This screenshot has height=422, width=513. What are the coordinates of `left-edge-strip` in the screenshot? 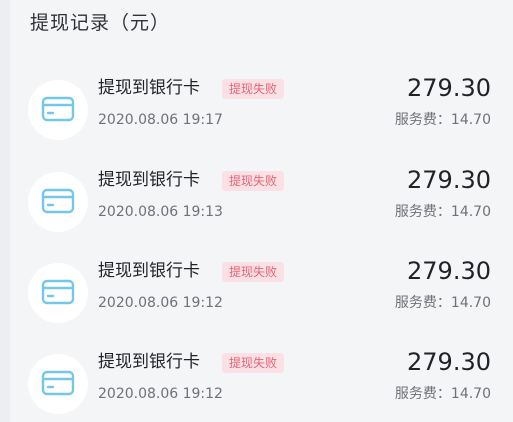 It's located at (5, 211).